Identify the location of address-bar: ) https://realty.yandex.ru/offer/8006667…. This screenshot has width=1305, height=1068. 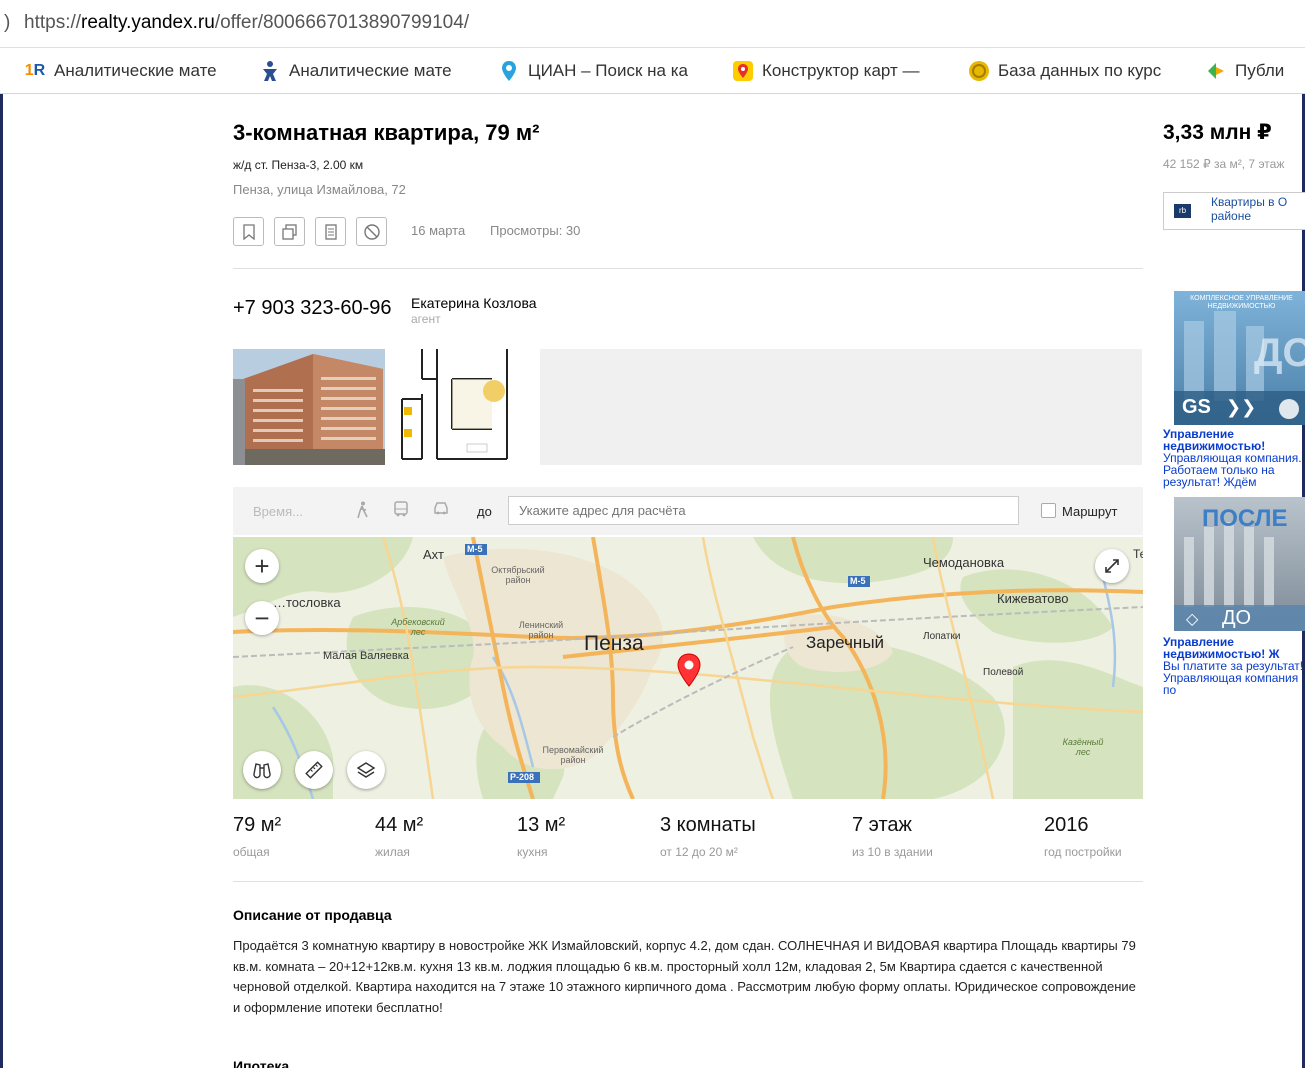
(652, 24).